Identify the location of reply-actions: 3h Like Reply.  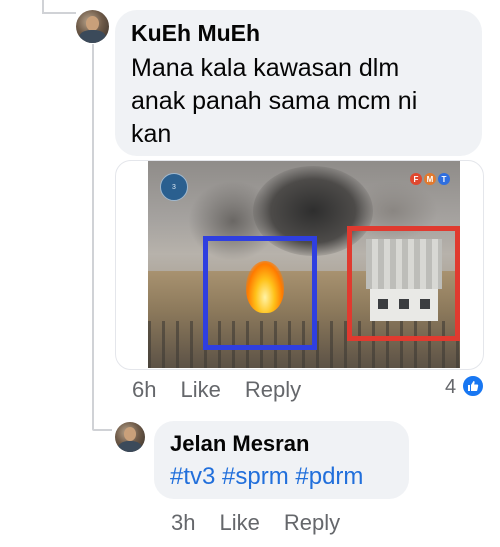
(255, 523).